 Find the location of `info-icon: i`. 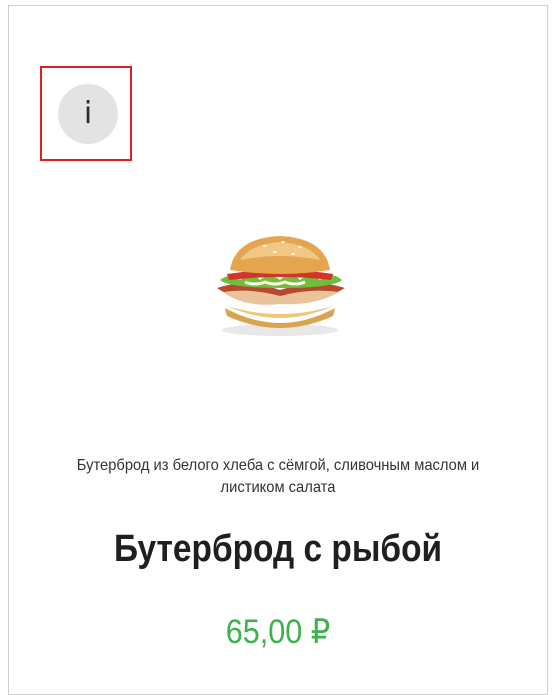

info-icon: i is located at coordinates (88, 113).